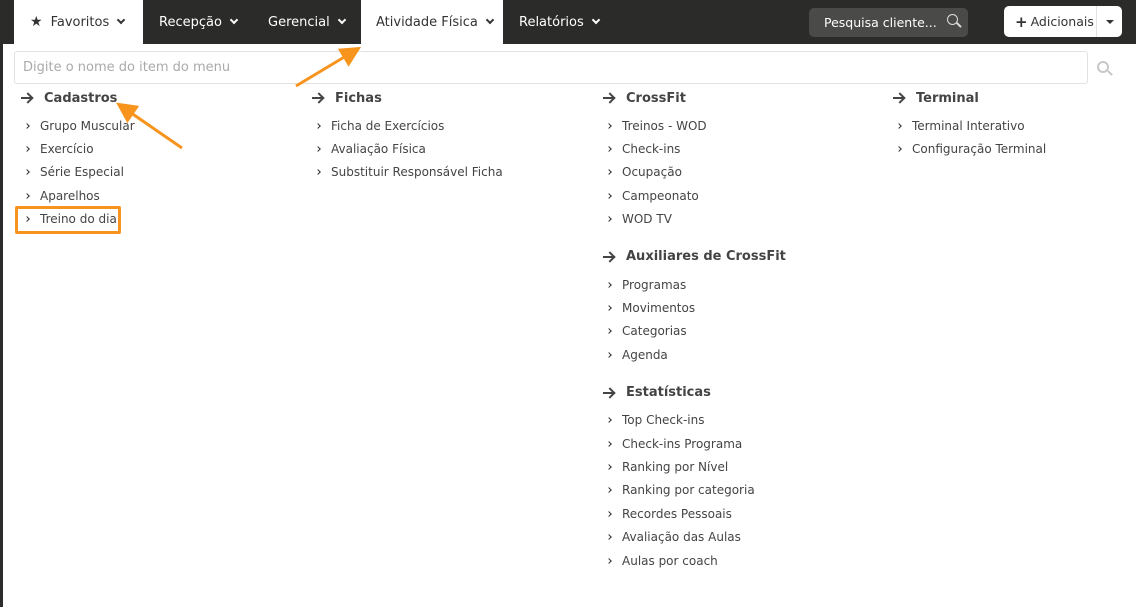 The width and height of the screenshot is (1136, 607). Describe the element at coordinates (36, 22) in the screenshot. I see `star-icon: ★` at that location.